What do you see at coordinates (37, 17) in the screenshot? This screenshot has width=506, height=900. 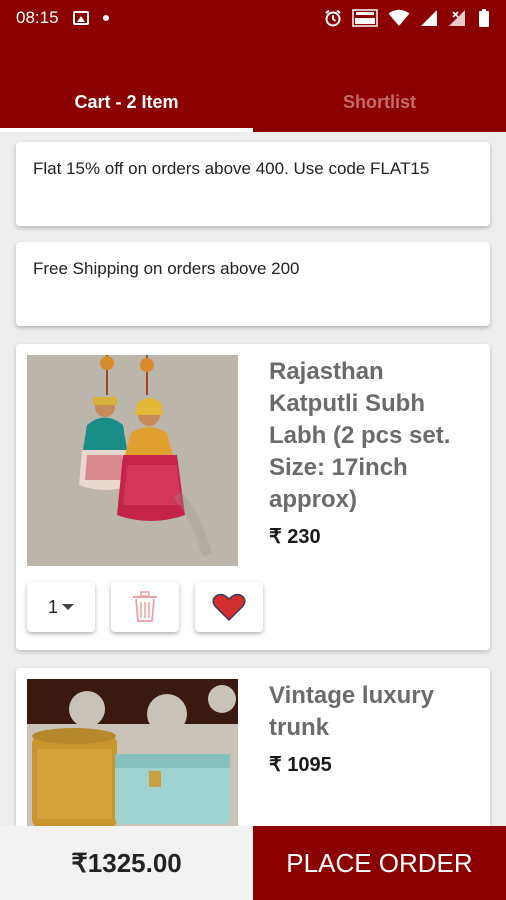 I see `status-time: 08:15` at bounding box center [37, 17].